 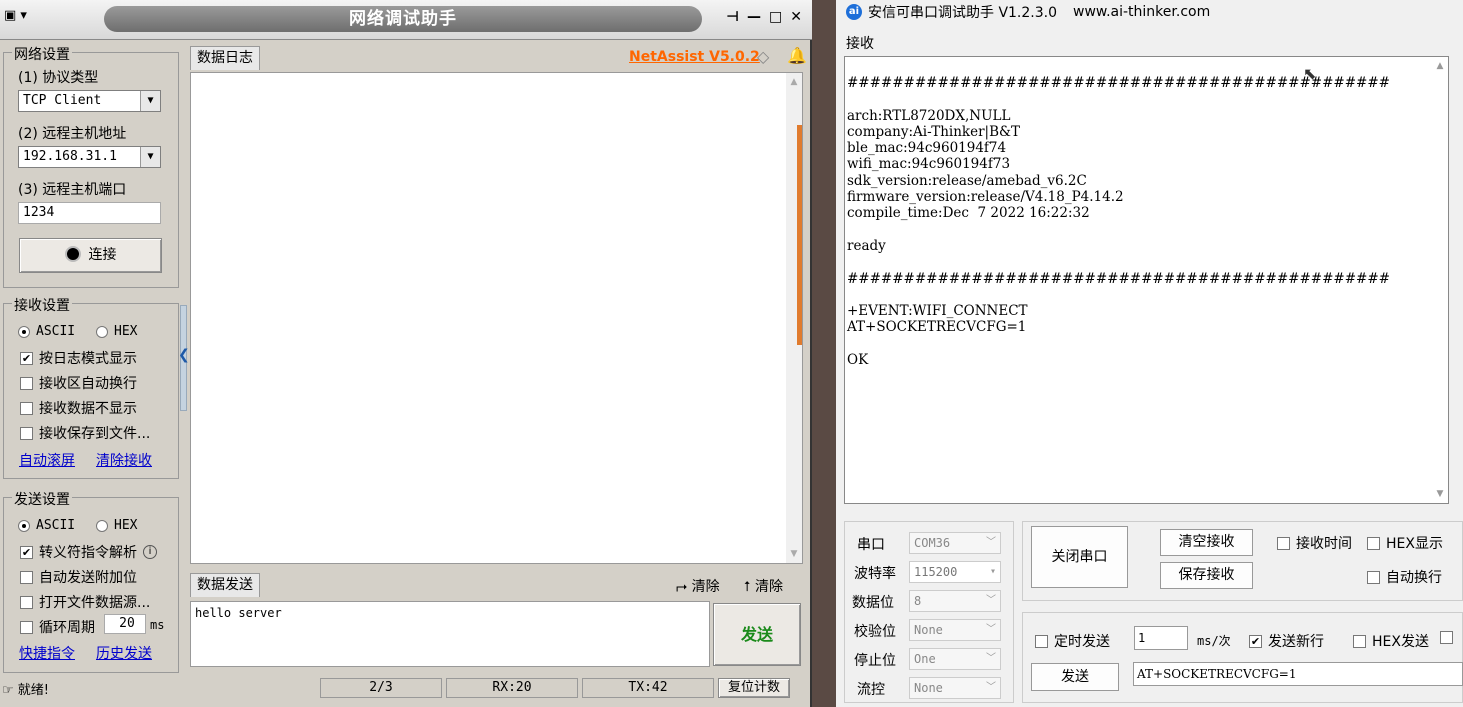 I want to click on tab-data-send: 数据发送, so click(x=225, y=585).